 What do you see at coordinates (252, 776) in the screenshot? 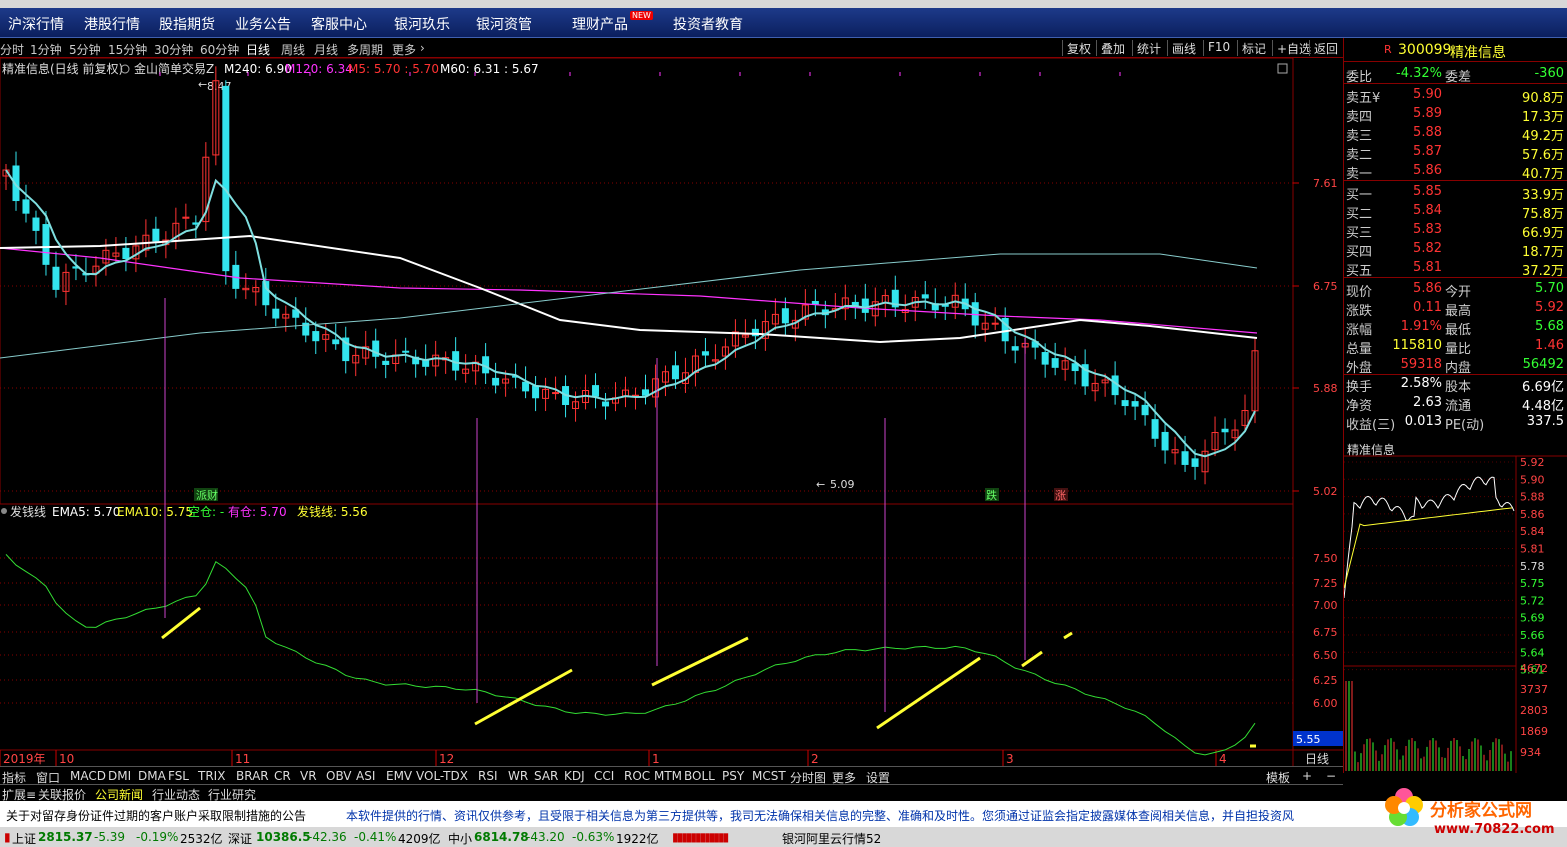
I see `indicator-tab-7: BRAR` at bounding box center [252, 776].